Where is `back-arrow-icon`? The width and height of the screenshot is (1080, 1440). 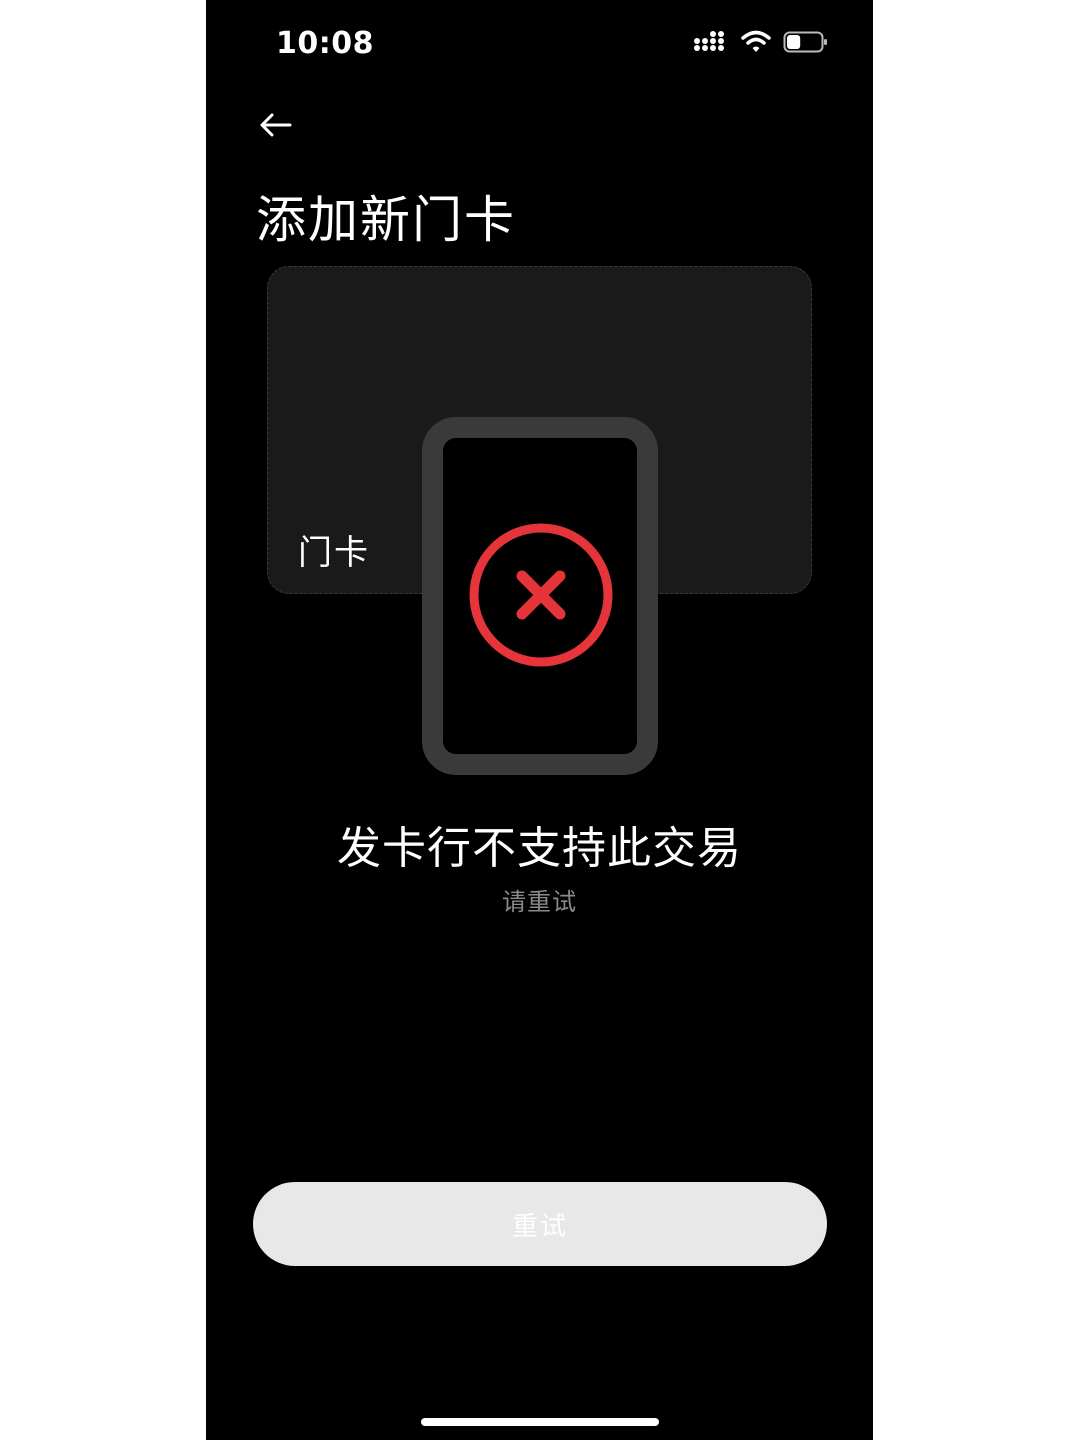
back-arrow-icon is located at coordinates (276, 125).